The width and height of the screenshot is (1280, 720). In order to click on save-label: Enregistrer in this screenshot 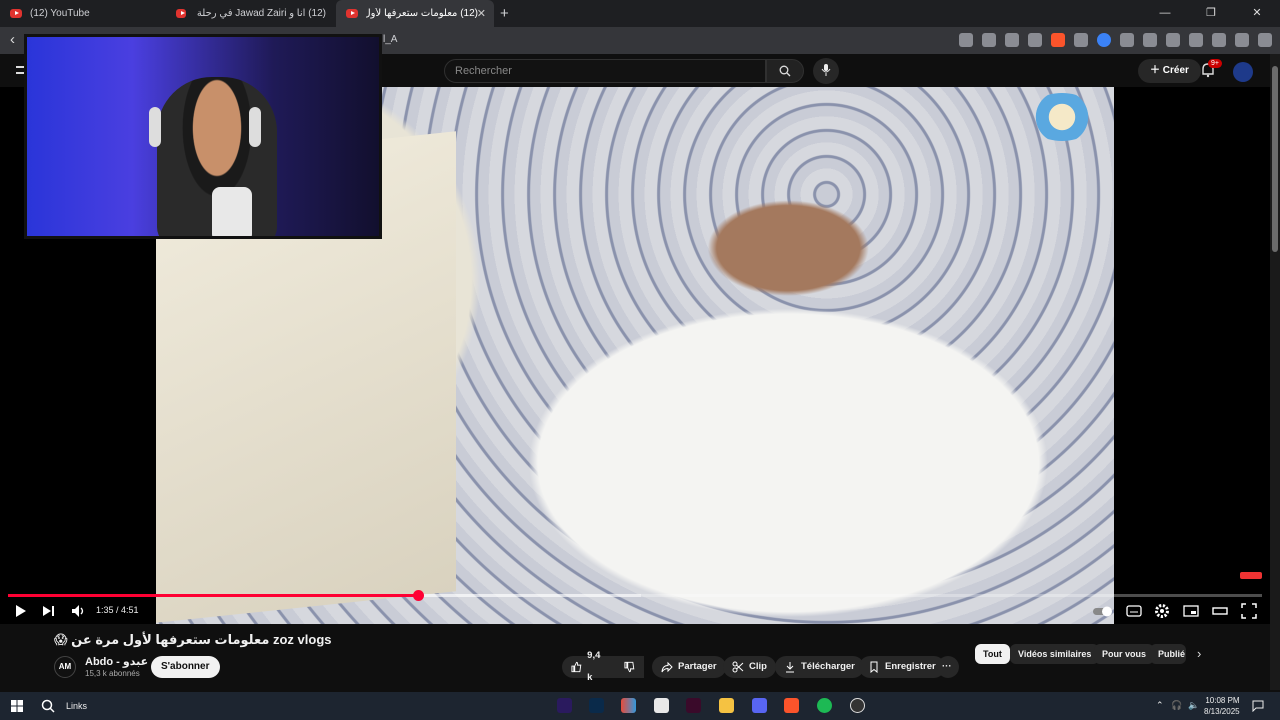, I will do `click(910, 666)`.